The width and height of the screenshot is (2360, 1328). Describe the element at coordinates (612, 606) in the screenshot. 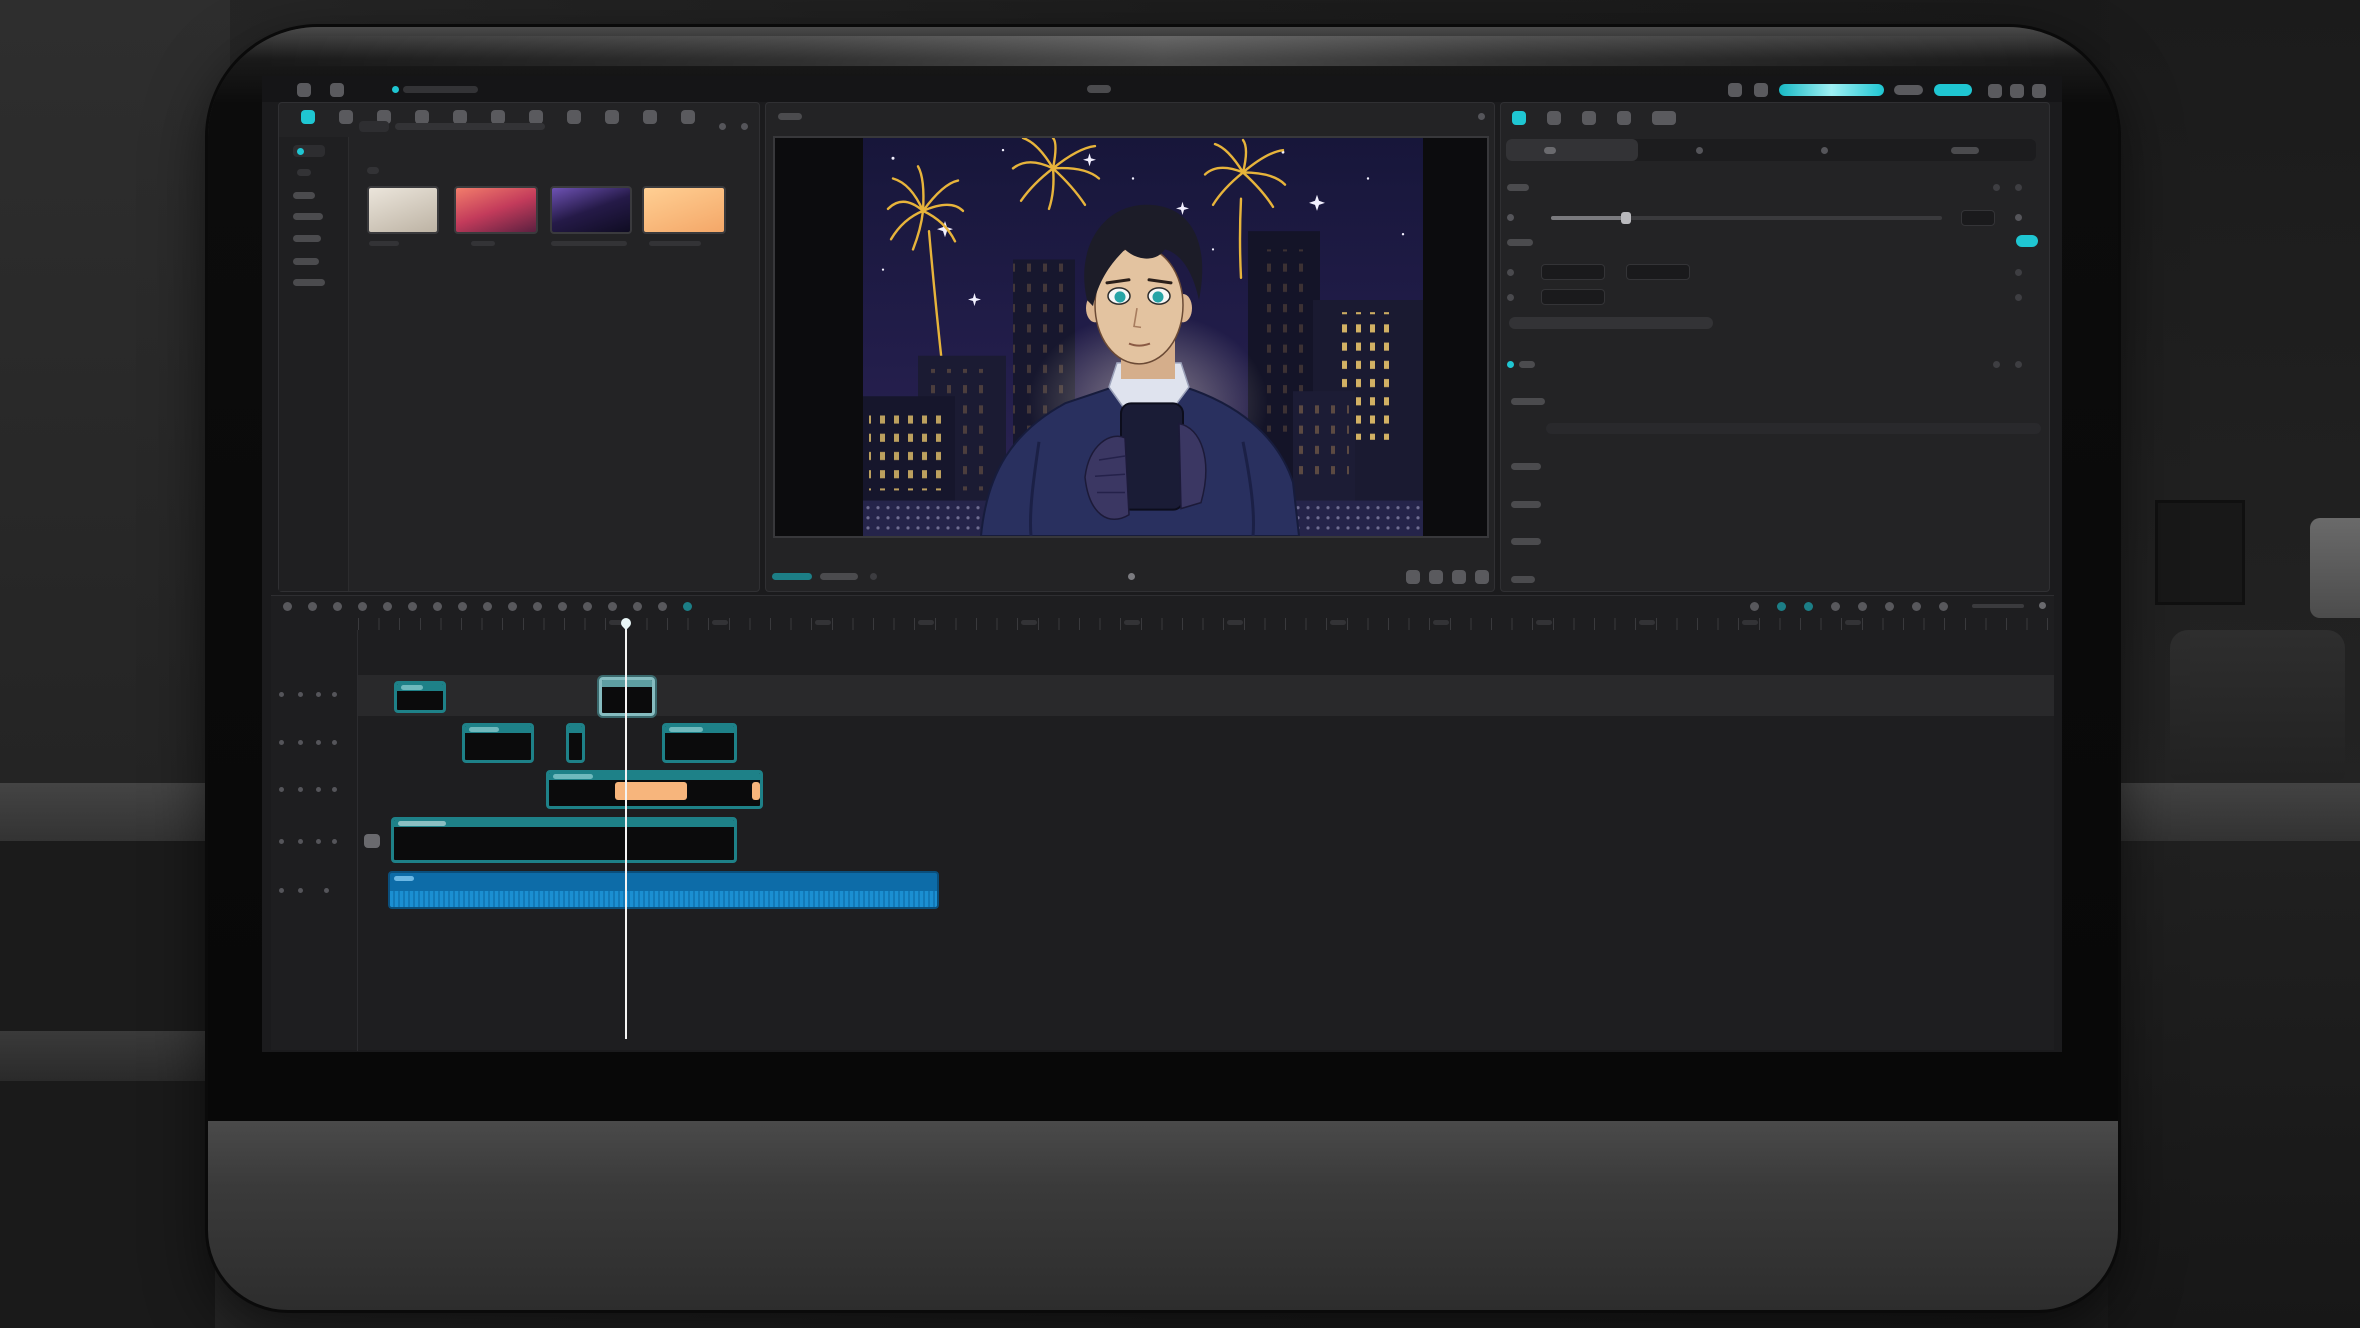

I see `speed-icon` at that location.